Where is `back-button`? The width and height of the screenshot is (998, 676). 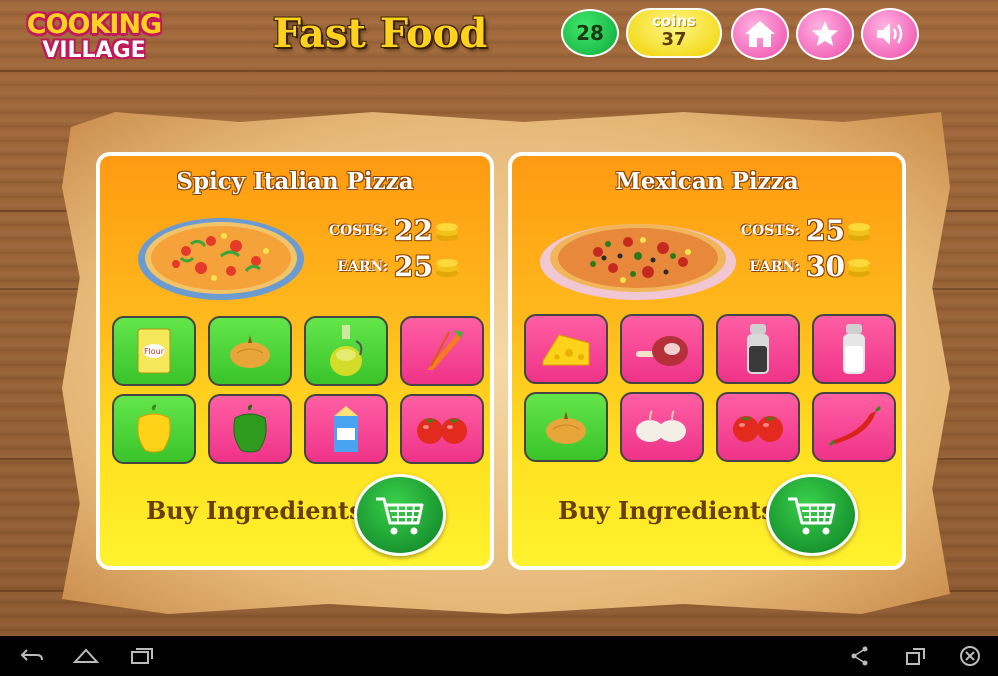
back-button is located at coordinates (32, 656).